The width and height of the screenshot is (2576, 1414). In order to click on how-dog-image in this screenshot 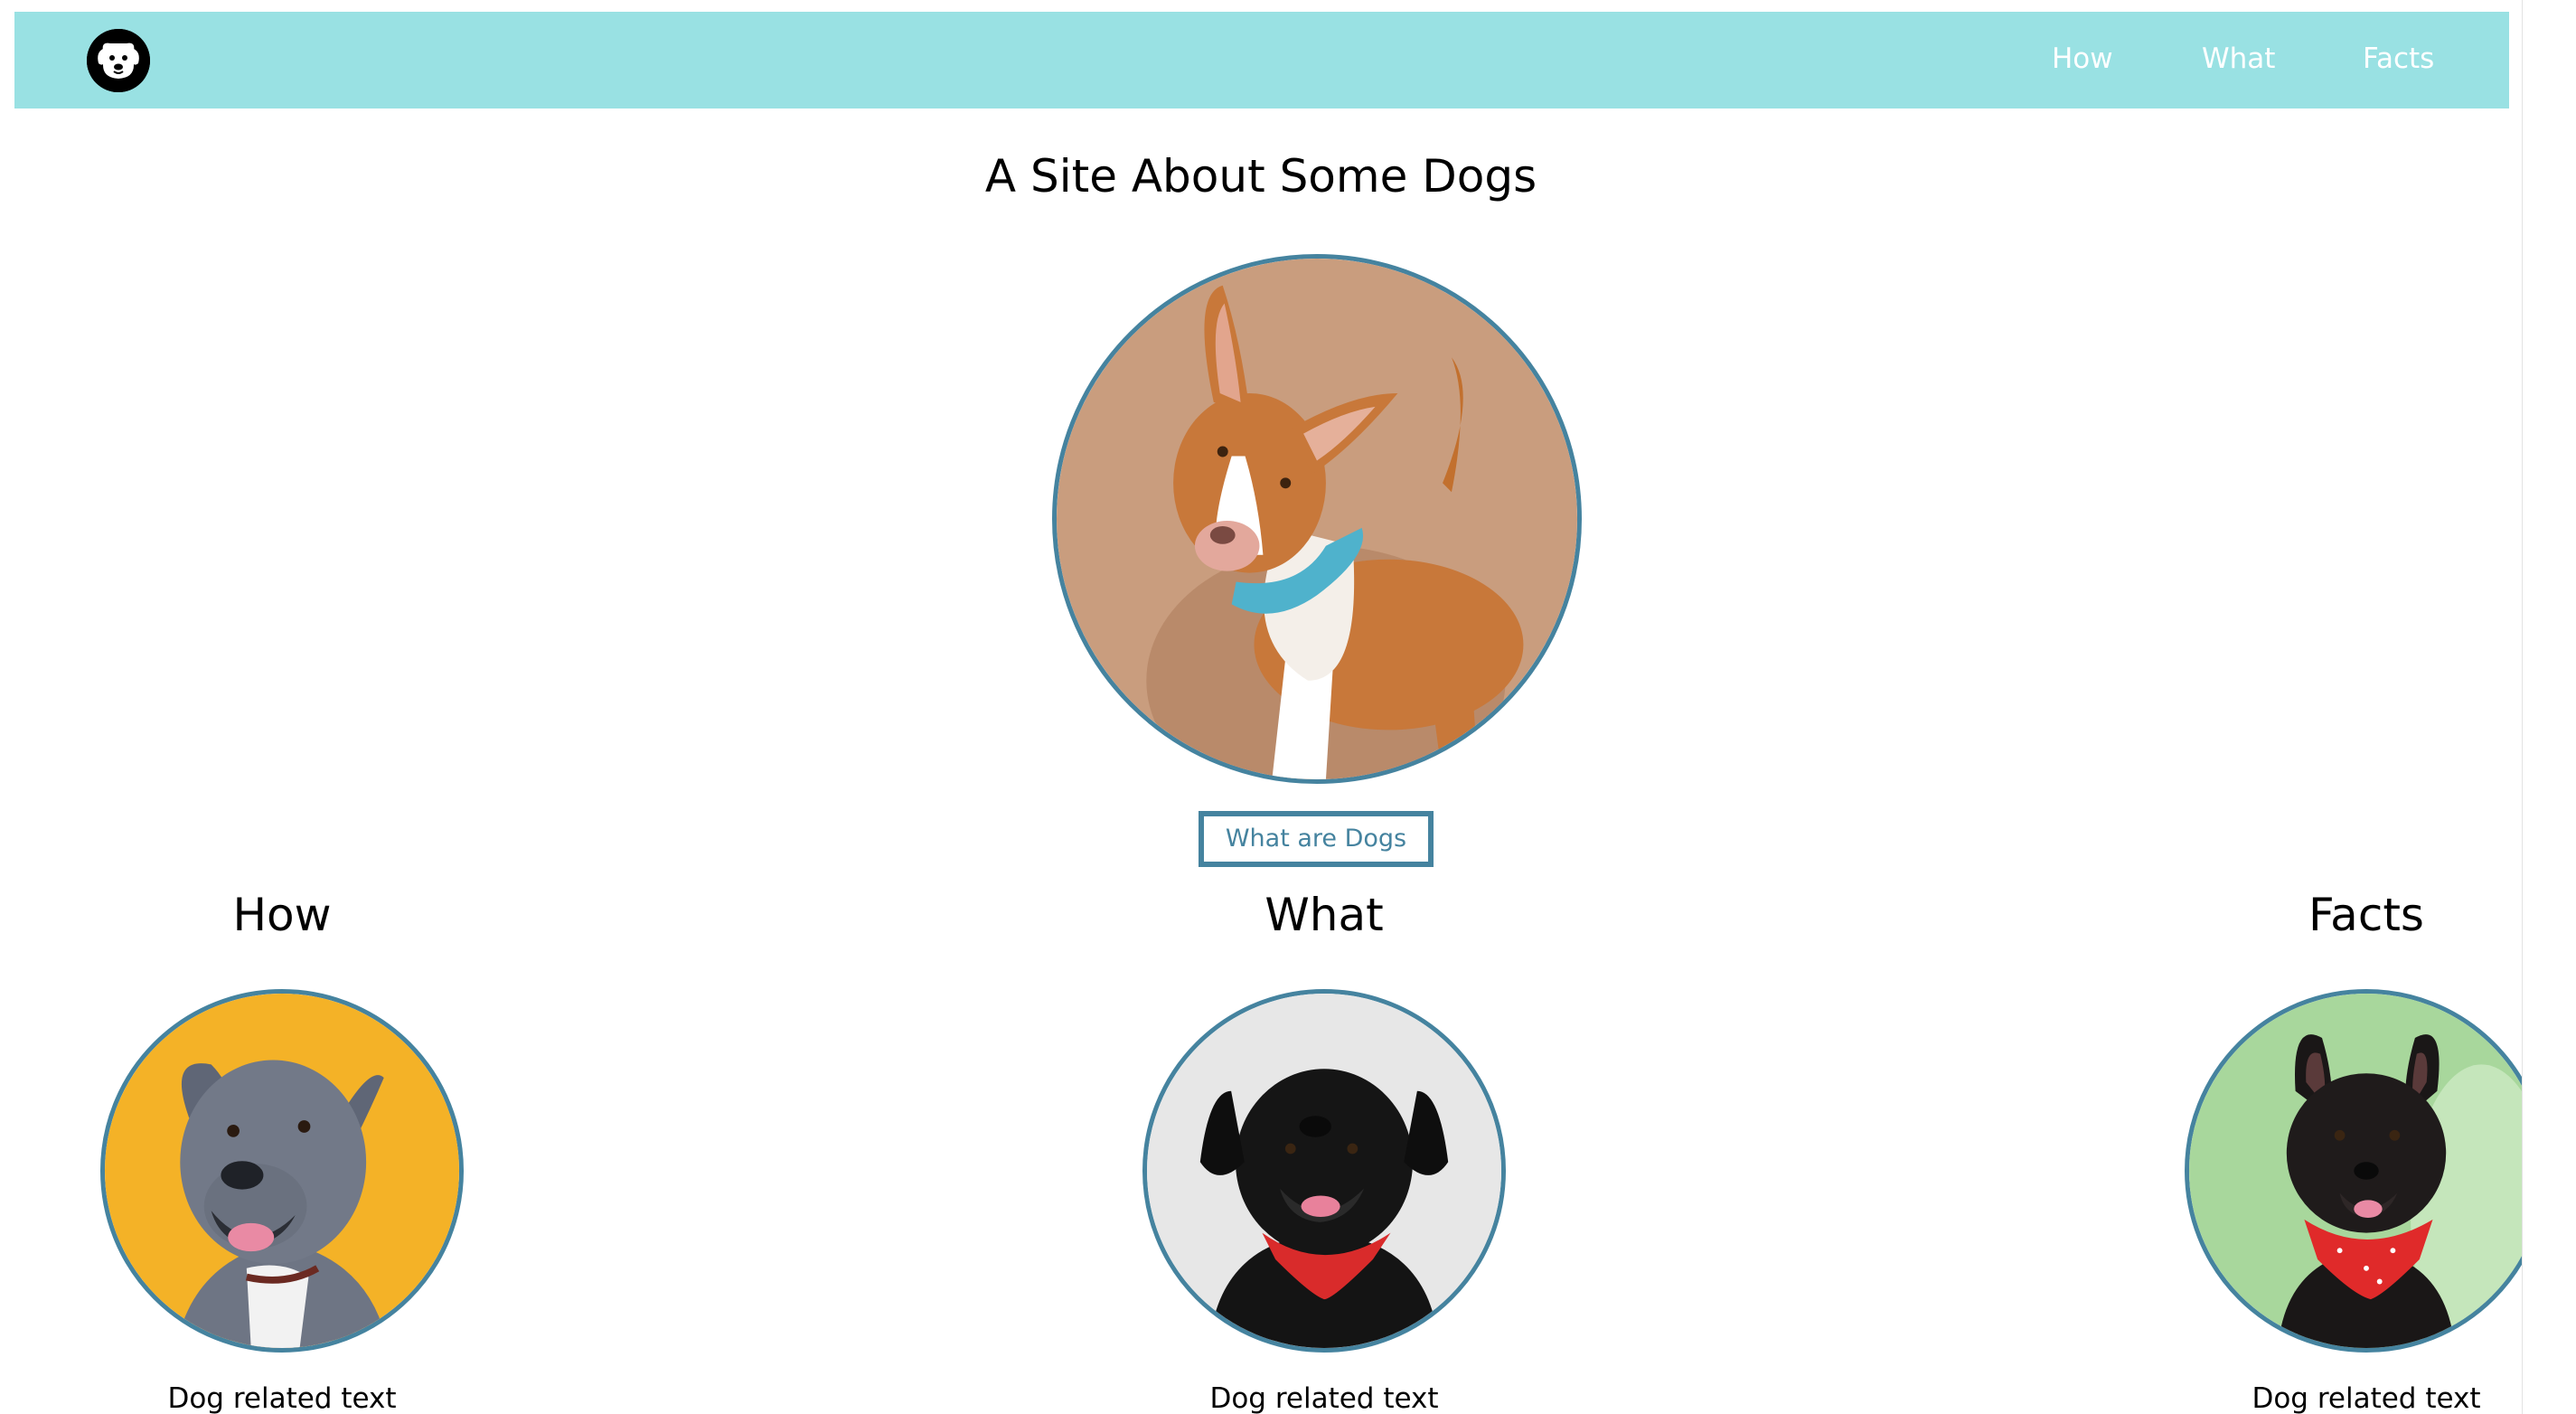, I will do `click(282, 1171)`.